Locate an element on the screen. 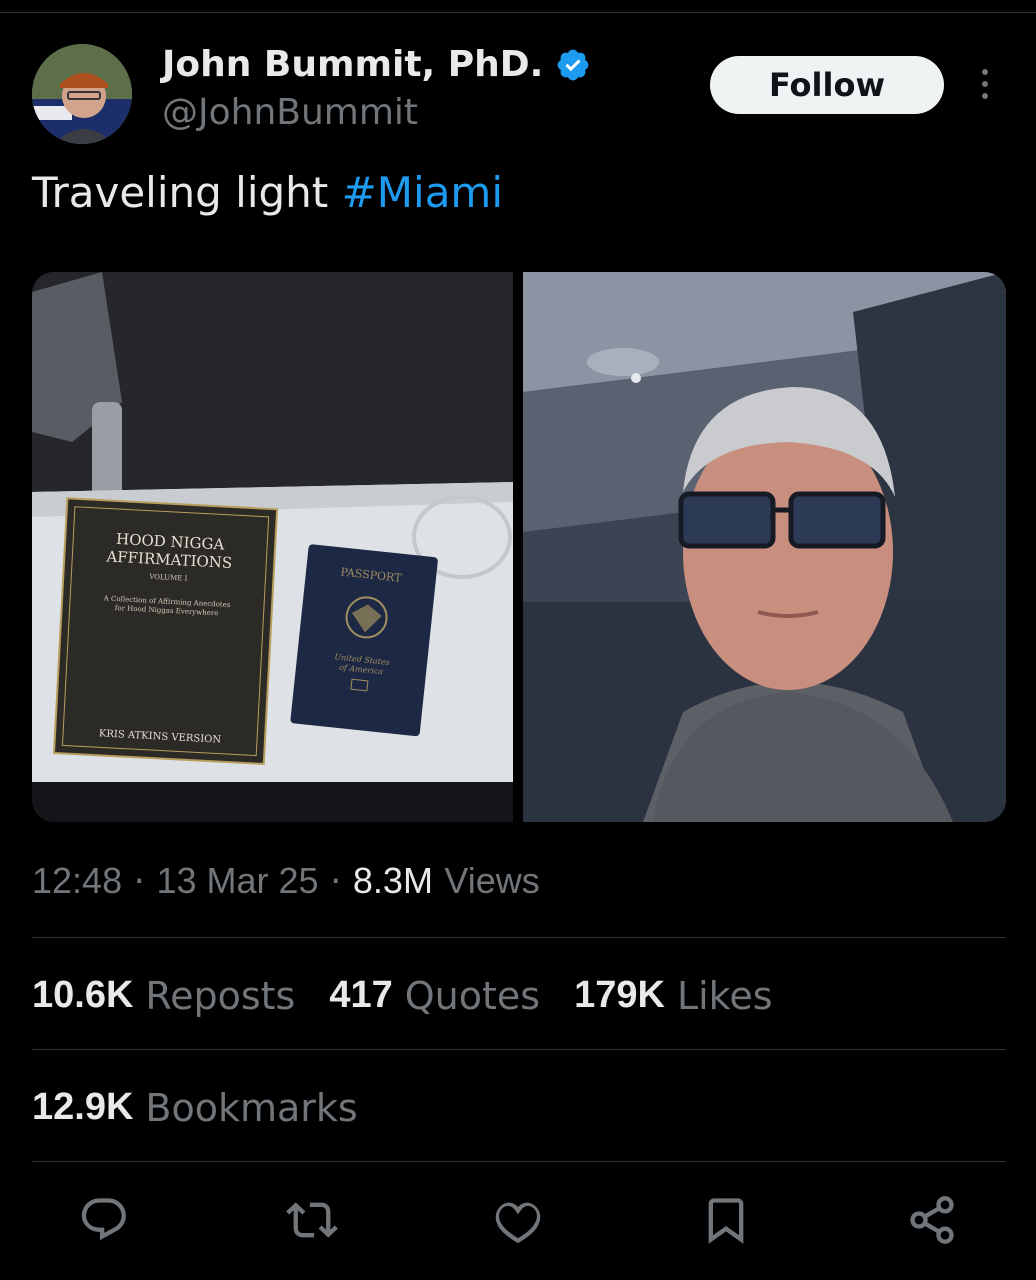 The image size is (1036, 1280). reply-icon is located at coordinates (103, 1219).